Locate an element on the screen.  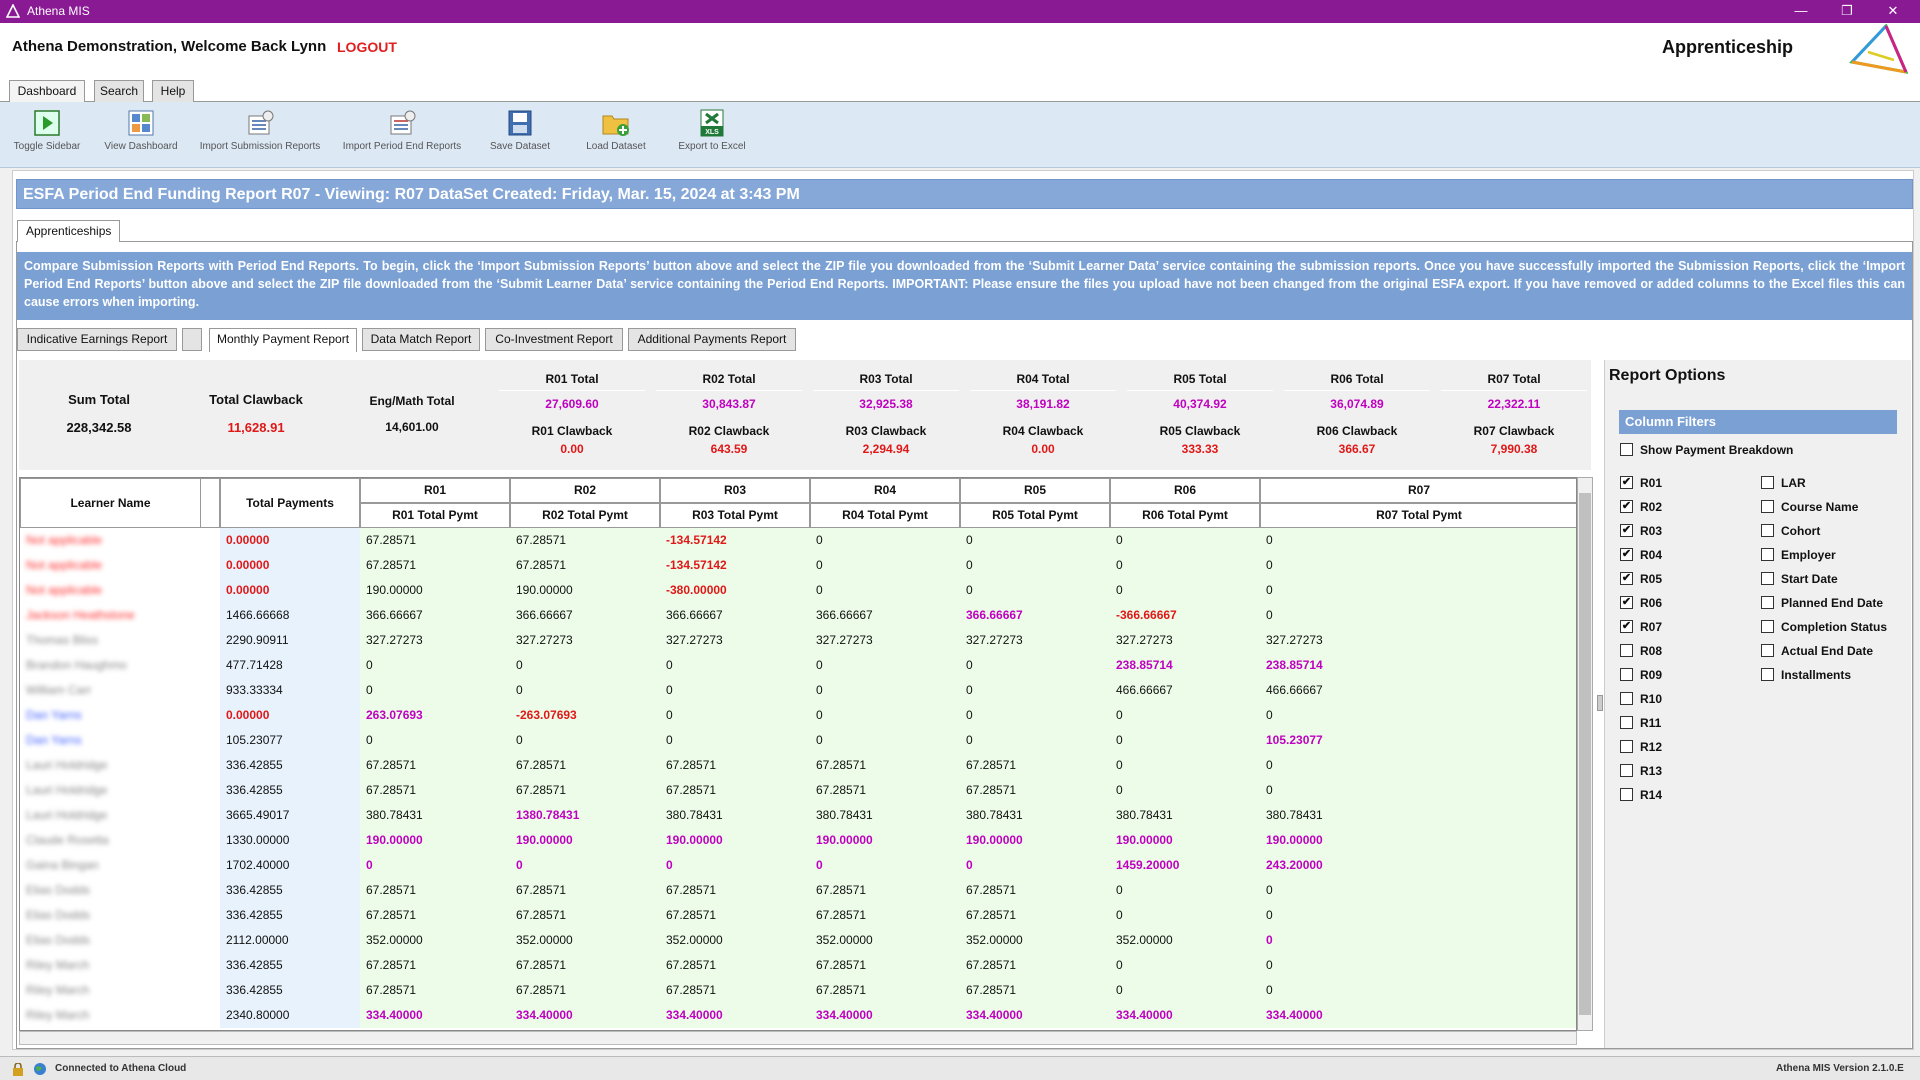
tab-apprenticeships: Apprenticeships is located at coordinates (69, 231).